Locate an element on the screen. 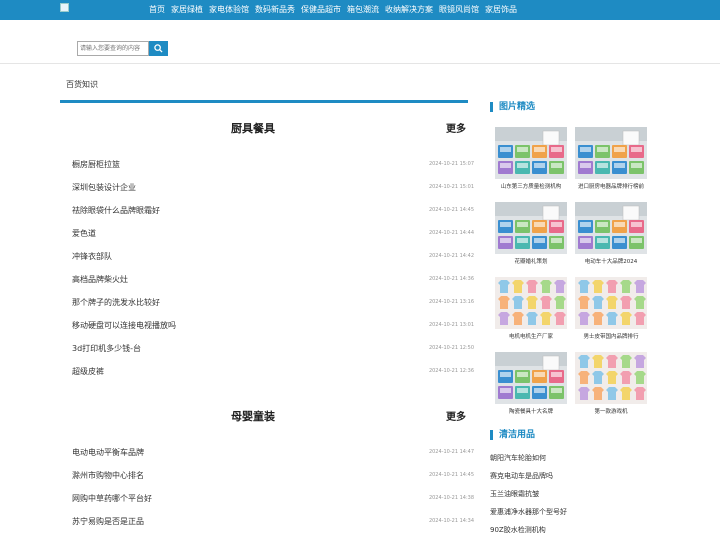  list-item: 深圳包装设计企业 2024-10-21 15:01 is located at coordinates (273, 189).